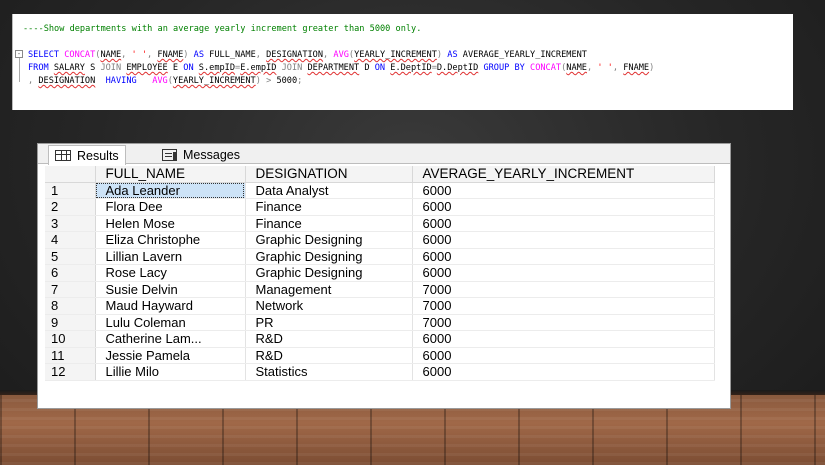 This screenshot has width=825, height=465. What do you see at coordinates (170, 322) in the screenshot?
I see `full-name-cell: Lulu Coleman` at bounding box center [170, 322].